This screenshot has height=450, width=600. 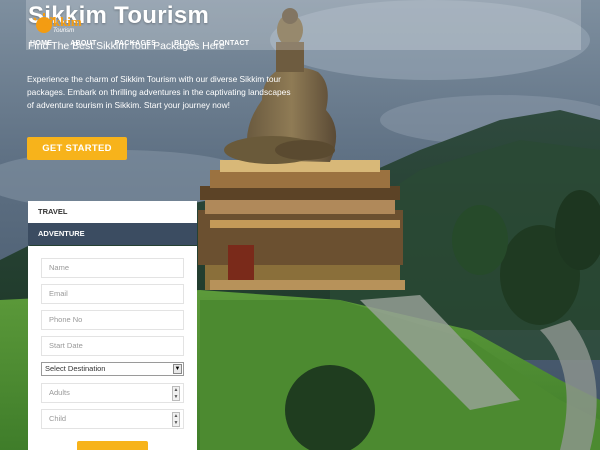 What do you see at coordinates (77, 148) in the screenshot?
I see `get-started-button: GET STARTED` at bounding box center [77, 148].